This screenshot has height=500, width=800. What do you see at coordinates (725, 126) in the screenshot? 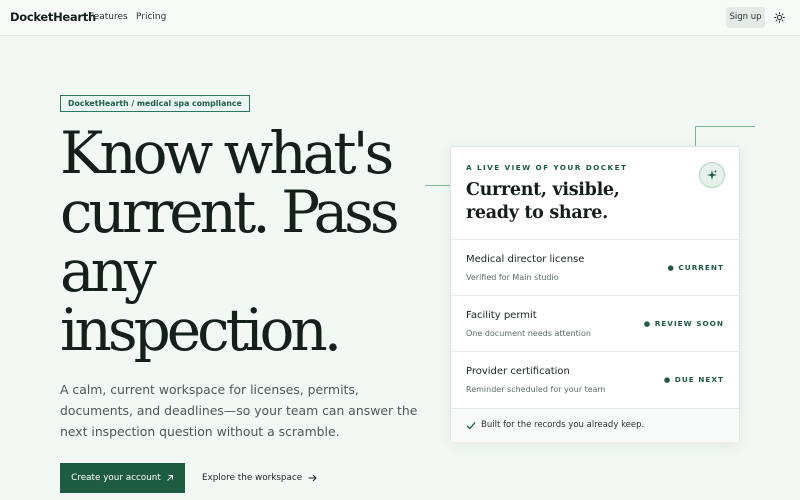
I see `connector-line-top` at bounding box center [725, 126].